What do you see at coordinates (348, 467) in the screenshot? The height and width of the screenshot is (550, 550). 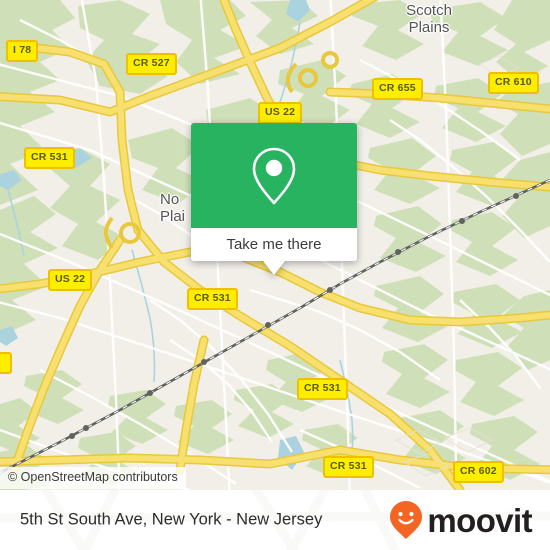 I see `road-shield-cr-531-bottom: CR 531` at bounding box center [348, 467].